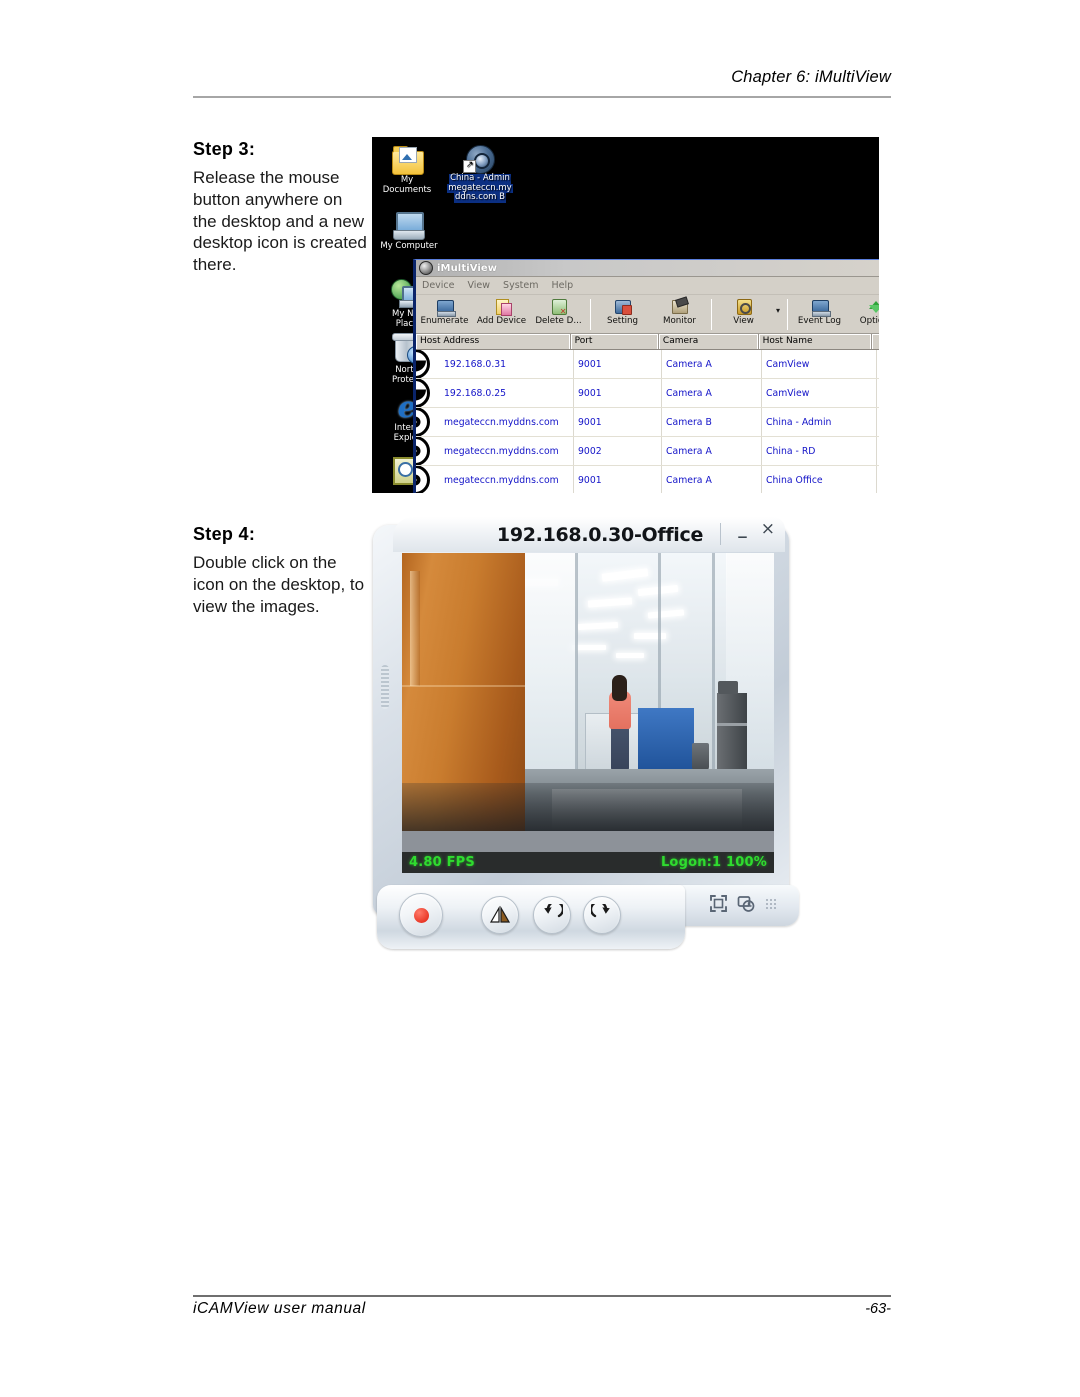 This screenshot has width=1080, height=1397. I want to click on camera-video-view: 4.80 FPS Logon:1 100%, so click(588, 713).